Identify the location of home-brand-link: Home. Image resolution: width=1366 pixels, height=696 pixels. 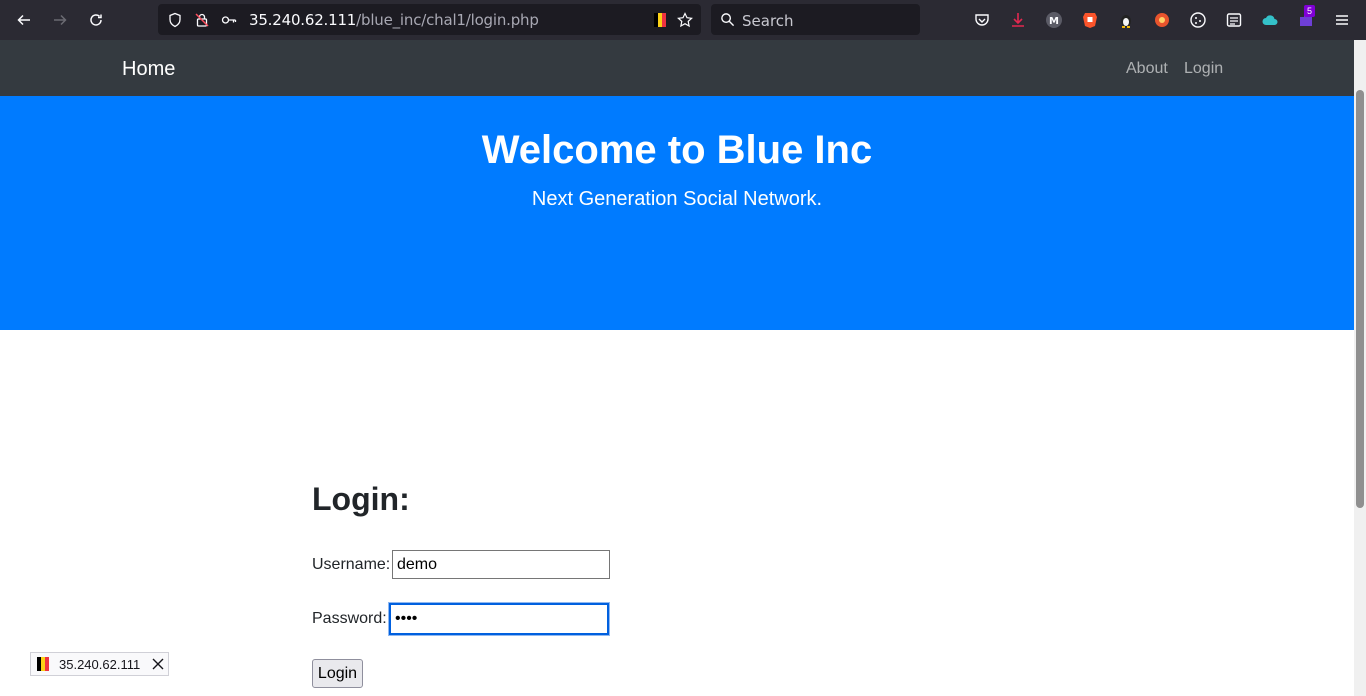
(148, 69).